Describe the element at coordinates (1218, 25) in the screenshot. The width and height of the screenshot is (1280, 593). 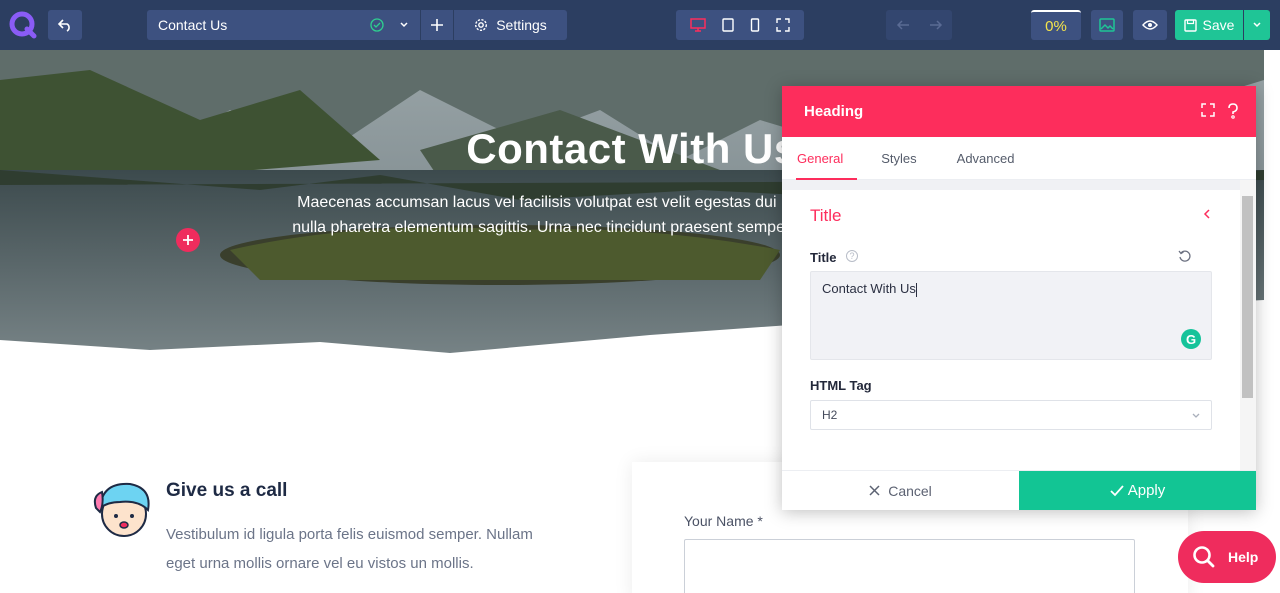
I see `save-label: Save` at that location.